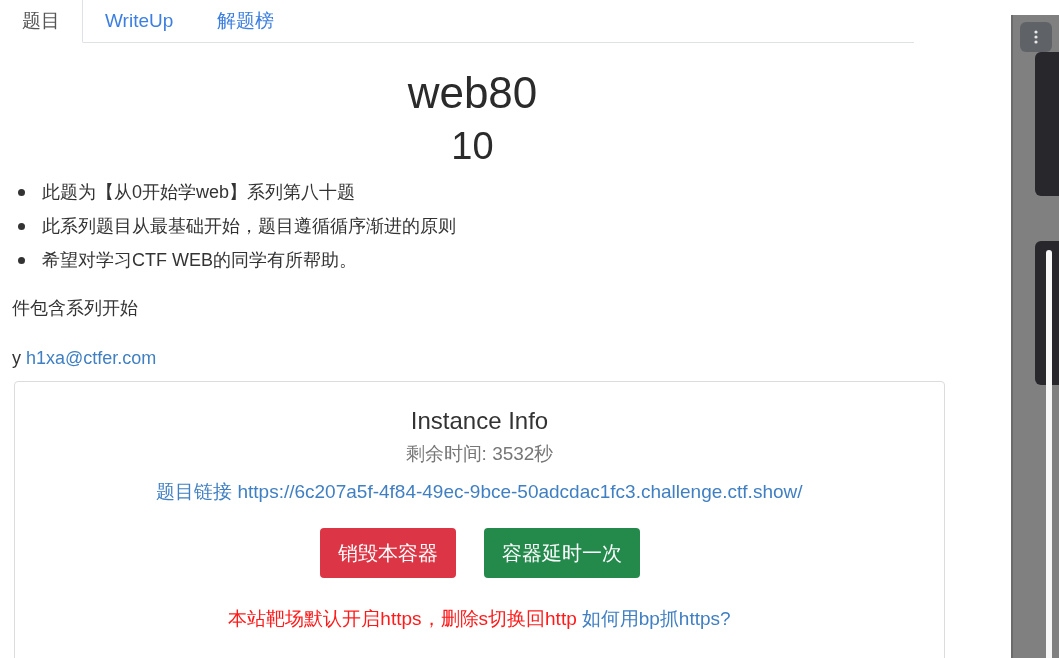 Image resolution: width=1059 pixels, height=658 pixels. Describe the element at coordinates (16, 358) in the screenshot. I see `author-text: y` at that location.